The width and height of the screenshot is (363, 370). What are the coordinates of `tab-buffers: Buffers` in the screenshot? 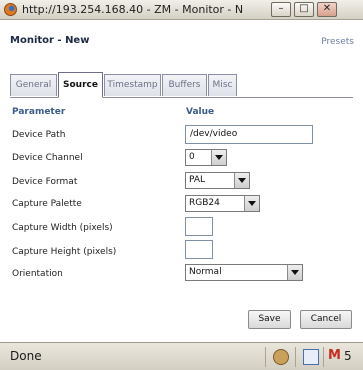 It's located at (184, 85).